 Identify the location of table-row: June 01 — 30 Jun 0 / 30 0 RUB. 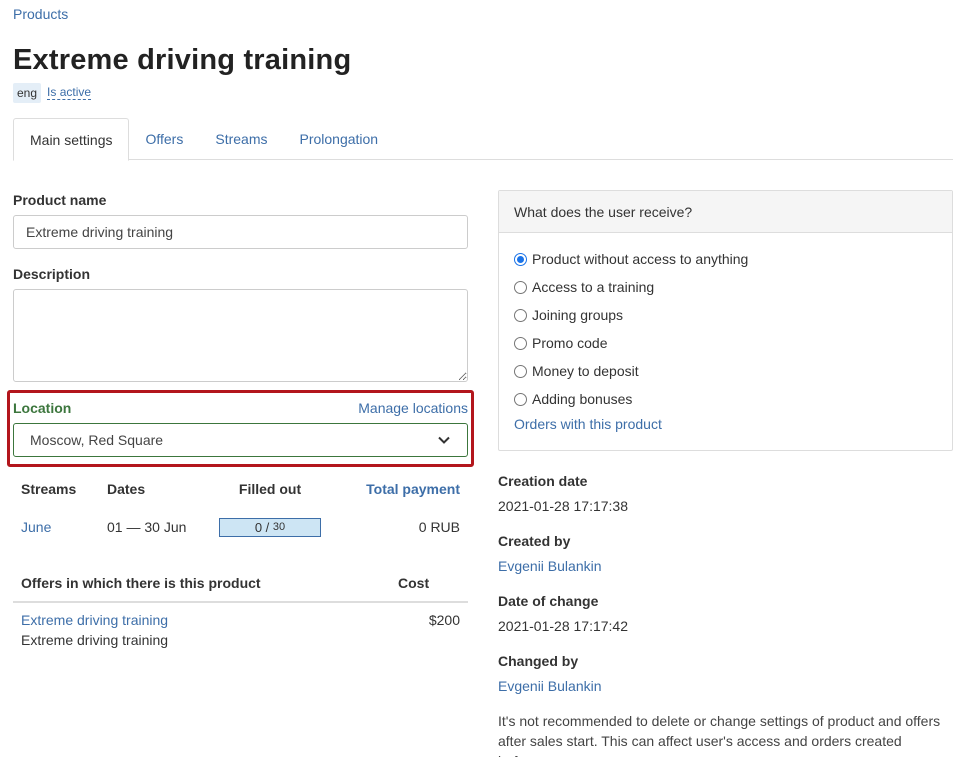
(240, 527).